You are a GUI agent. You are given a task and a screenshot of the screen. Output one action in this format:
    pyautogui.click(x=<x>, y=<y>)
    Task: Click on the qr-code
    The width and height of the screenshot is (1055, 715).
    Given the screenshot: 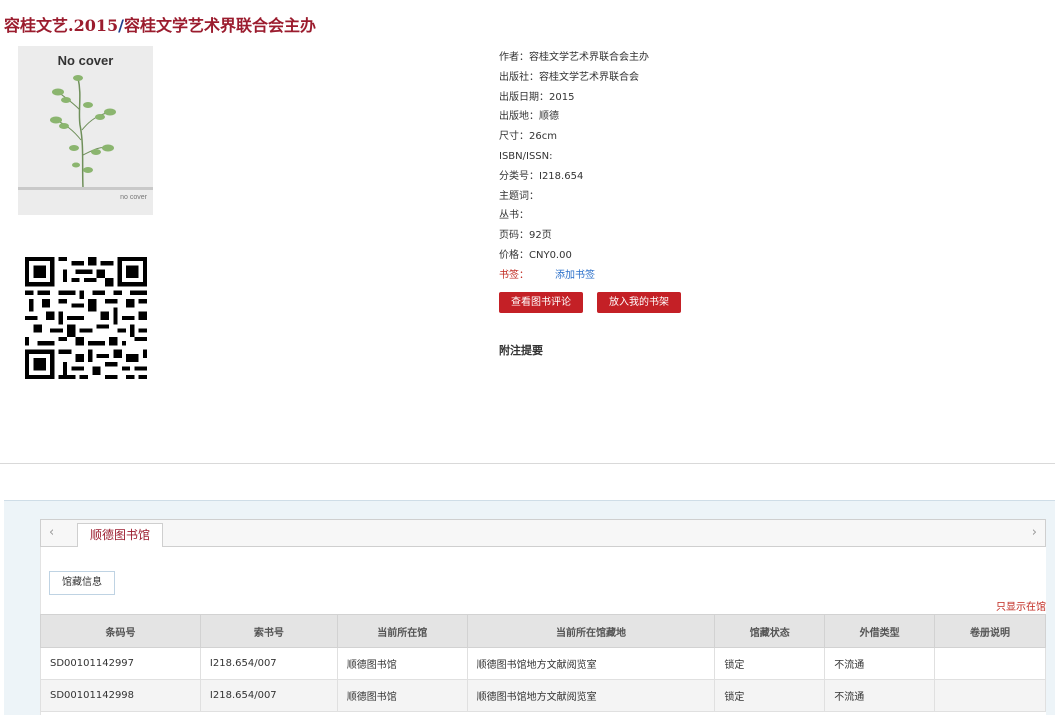 What is the action you would take?
    pyautogui.click(x=86, y=318)
    